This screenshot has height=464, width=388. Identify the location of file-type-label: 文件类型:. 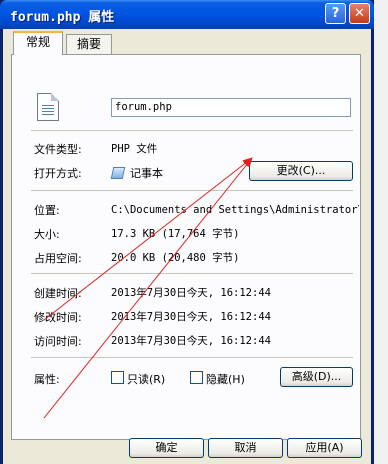
(58, 149).